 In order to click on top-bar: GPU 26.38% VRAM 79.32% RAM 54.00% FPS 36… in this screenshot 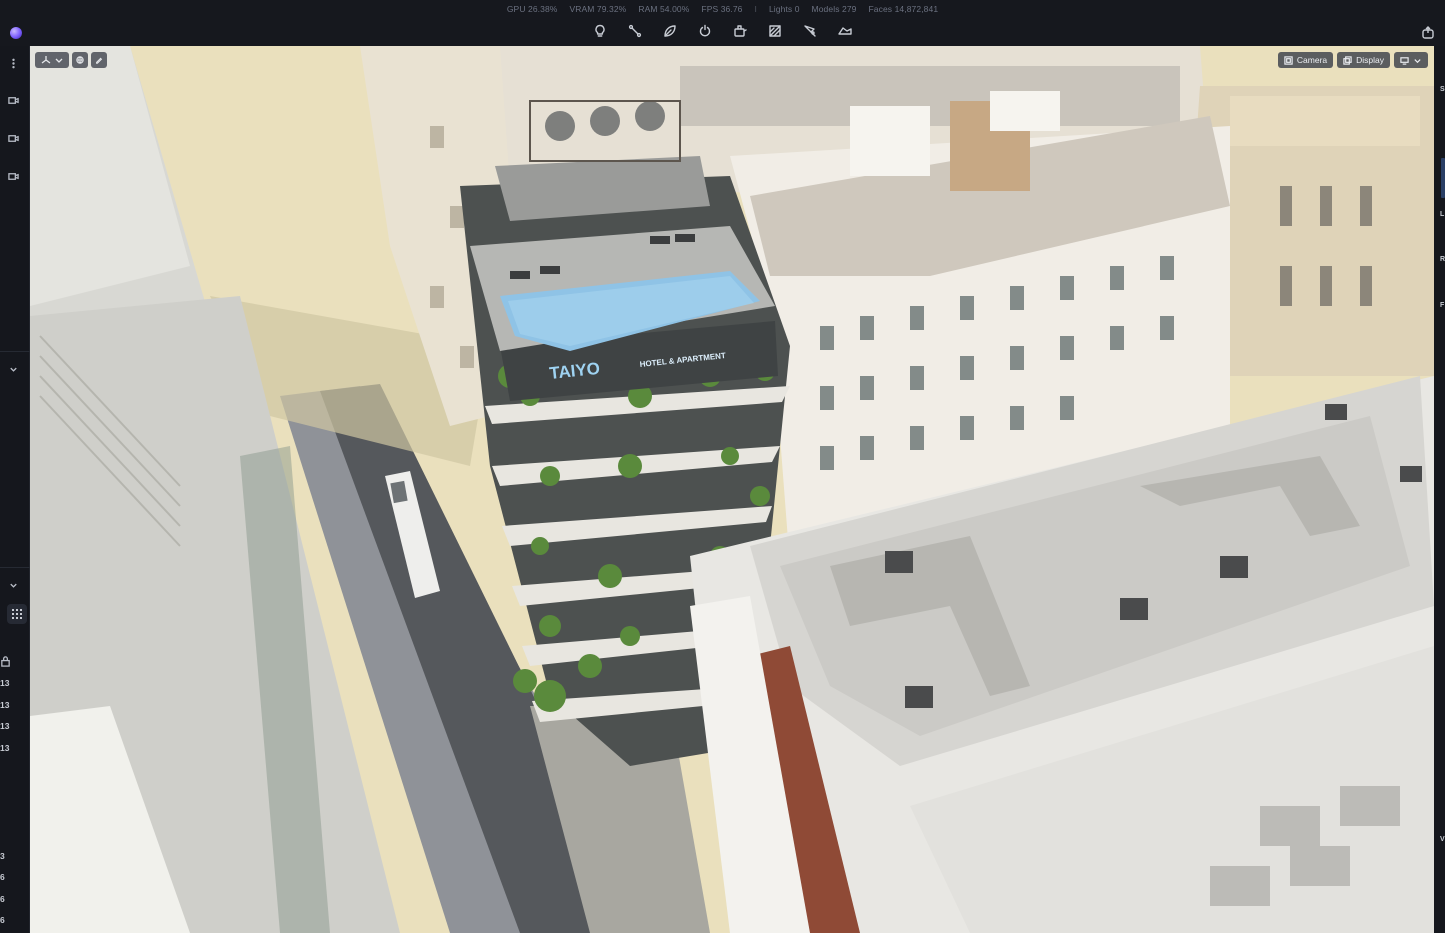, I will do `click(722, 23)`.